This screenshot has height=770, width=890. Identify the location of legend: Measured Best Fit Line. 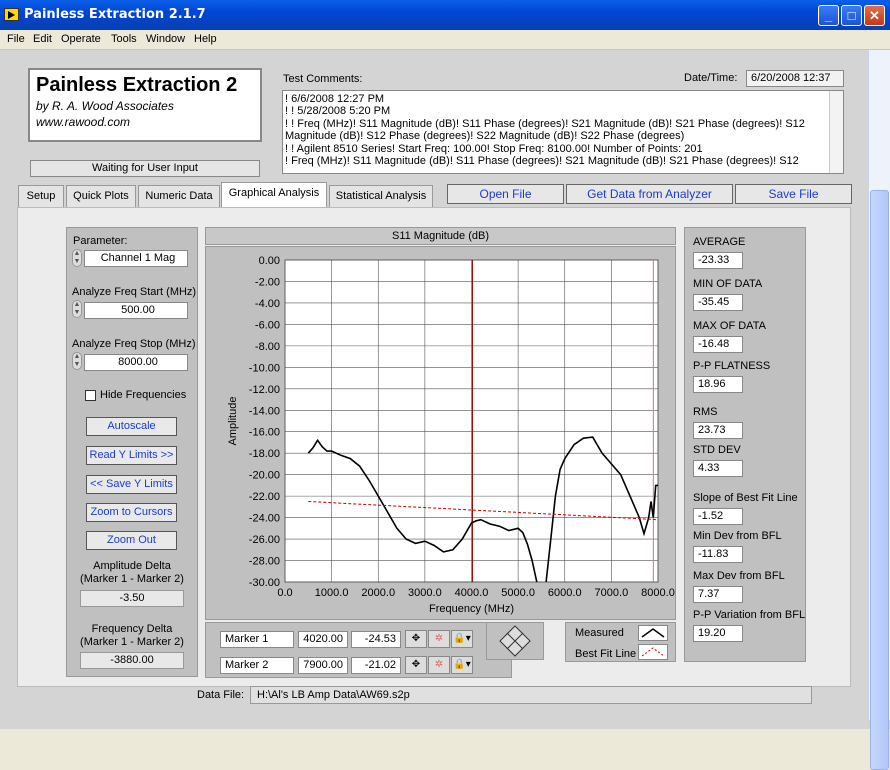
(620, 642).